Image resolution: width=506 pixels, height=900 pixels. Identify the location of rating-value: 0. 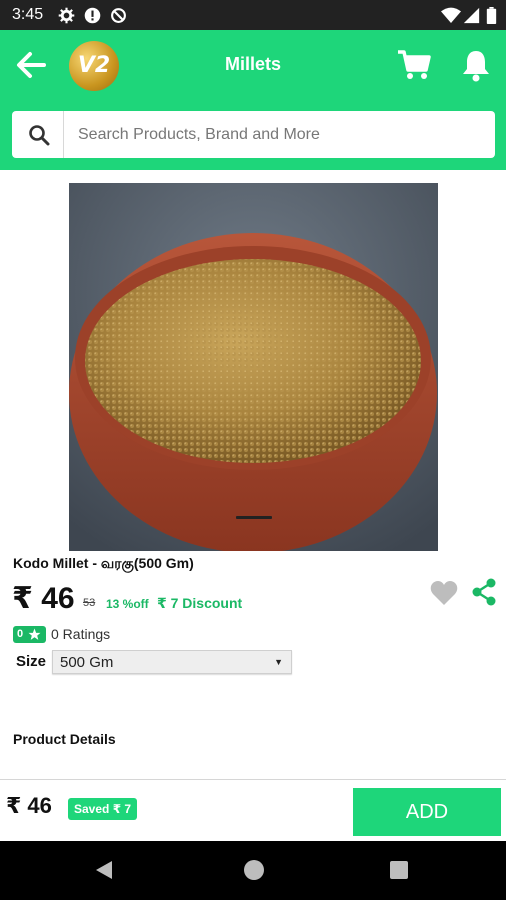
(20, 634).